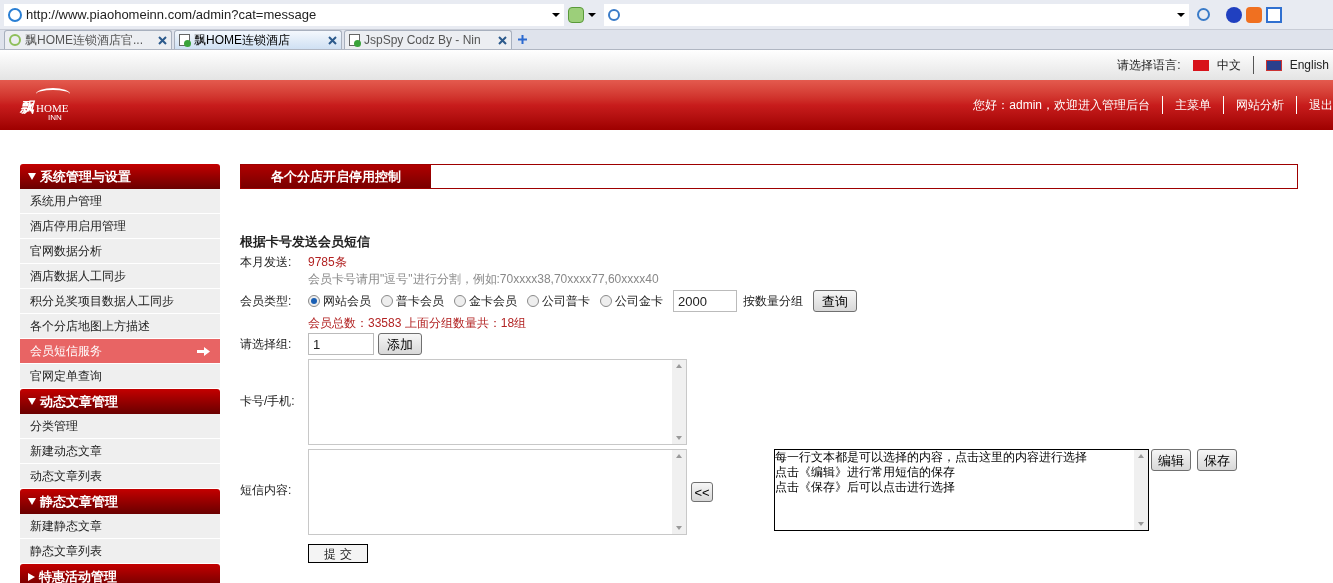 Image resolution: width=1333 pixels, height=583 pixels. I want to click on menu-item: 官网定单查询, so click(120, 376).